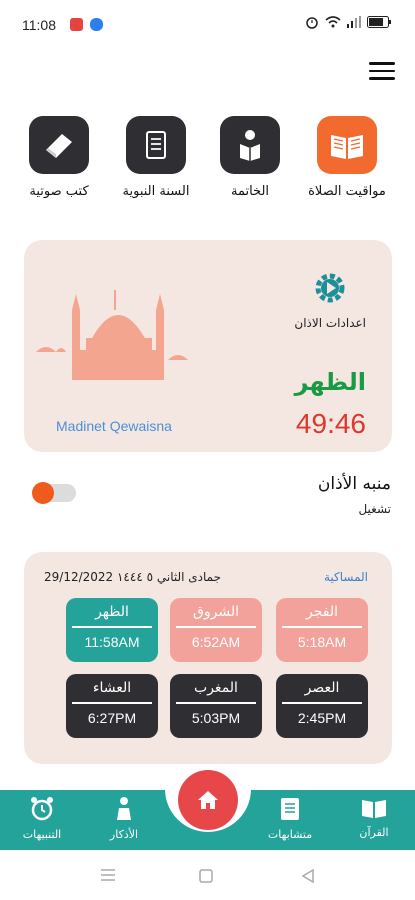  What do you see at coordinates (112, 642) in the screenshot?
I see `prayer-tile-time: 11:58AM` at bounding box center [112, 642].